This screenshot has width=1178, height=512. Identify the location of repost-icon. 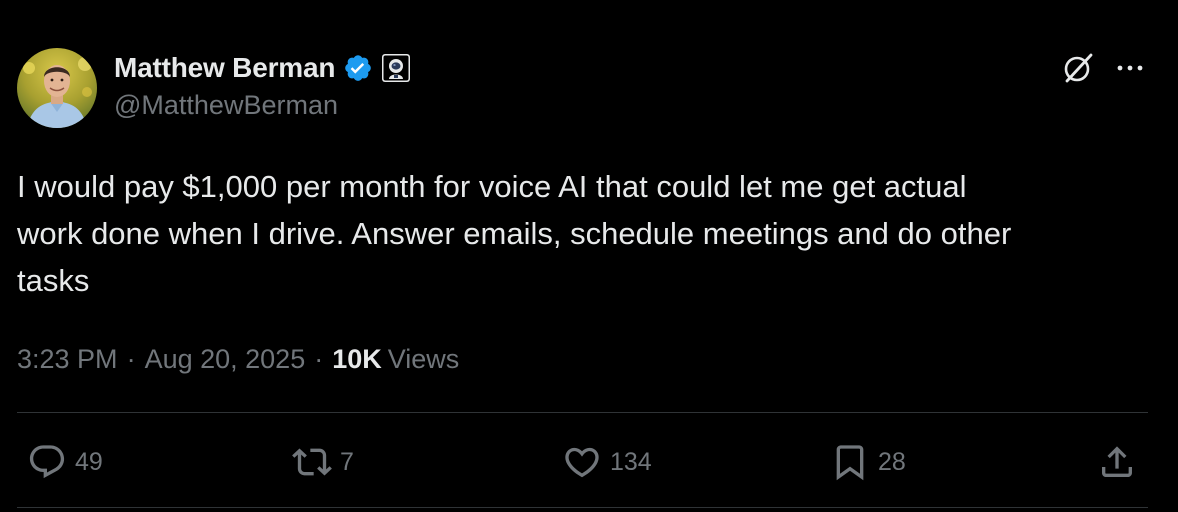
(312, 462).